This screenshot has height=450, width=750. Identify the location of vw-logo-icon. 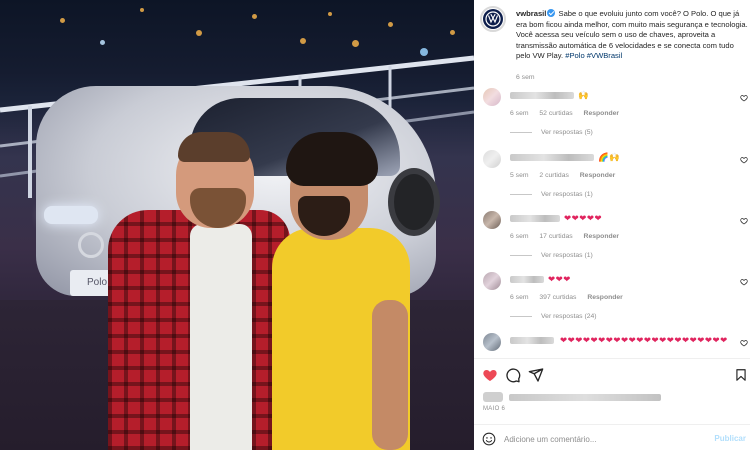
(493, 19).